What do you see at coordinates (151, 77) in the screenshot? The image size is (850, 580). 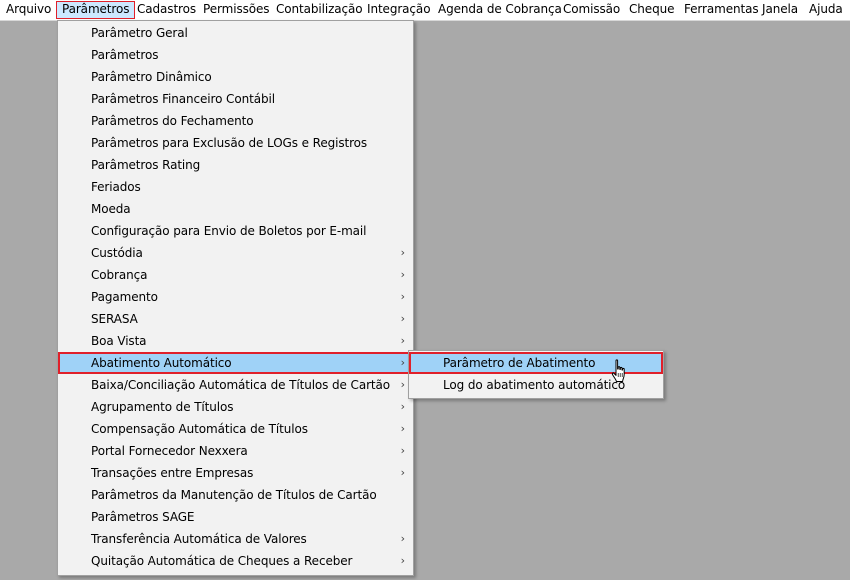 I see `menu-item-label: Parâmetro Dinâmico` at bounding box center [151, 77].